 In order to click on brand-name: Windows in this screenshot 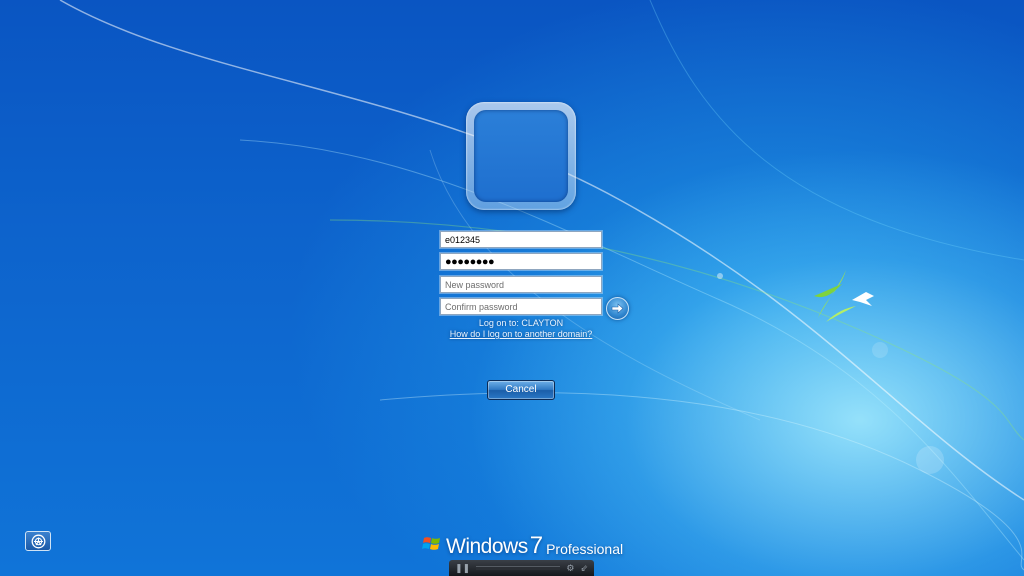, I will do `click(487, 546)`.